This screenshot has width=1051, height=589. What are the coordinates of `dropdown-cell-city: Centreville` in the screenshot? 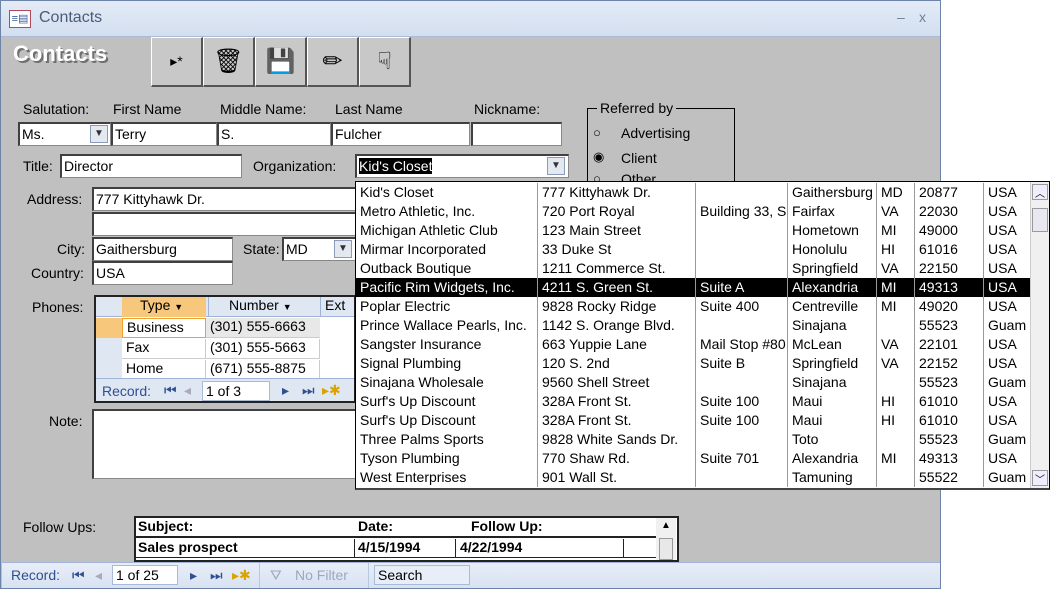 It's located at (832, 306).